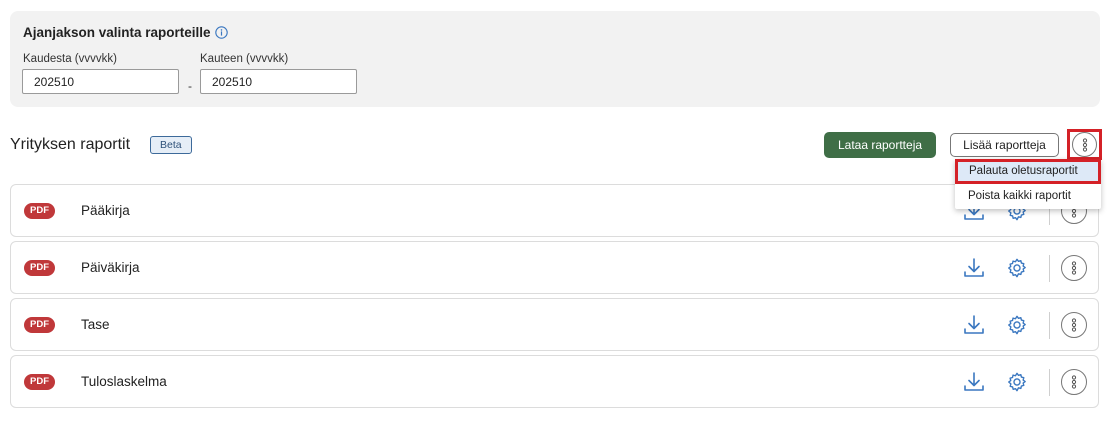 This screenshot has height=425, width=1108. I want to click on download-reports-button: Lataa raportteja, so click(880, 145).